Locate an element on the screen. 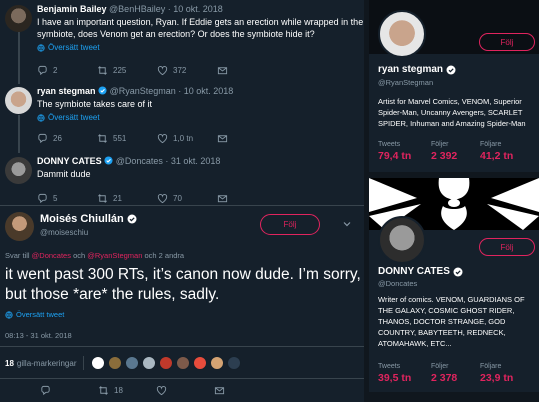 The image size is (539, 402). chevron-down-icon is located at coordinates (347, 224).